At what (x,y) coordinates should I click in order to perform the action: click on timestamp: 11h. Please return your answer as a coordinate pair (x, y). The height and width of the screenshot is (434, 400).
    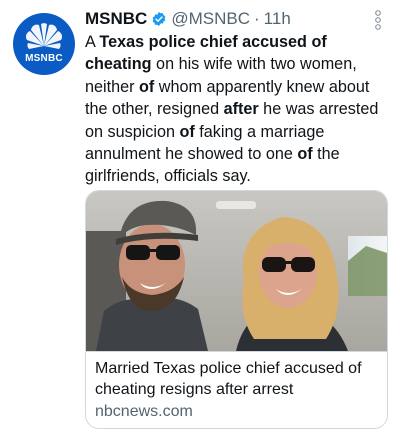
    Looking at the image, I should click on (277, 19).